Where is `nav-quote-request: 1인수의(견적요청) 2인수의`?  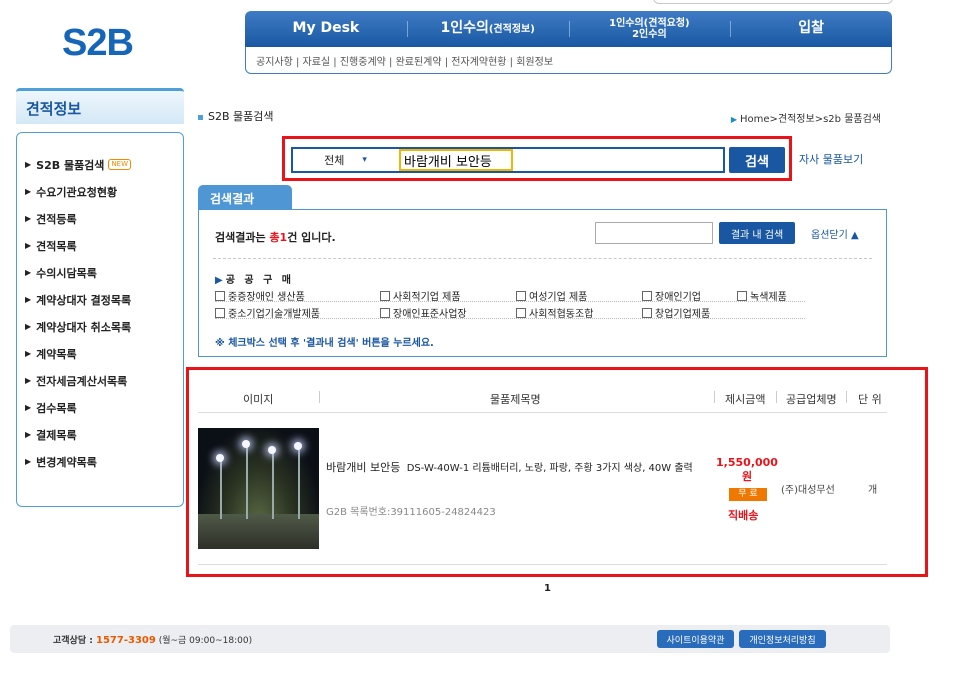
nav-quote-request: 1인수의(견적요청) 2인수의 is located at coordinates (649, 29).